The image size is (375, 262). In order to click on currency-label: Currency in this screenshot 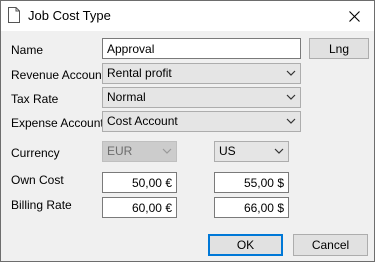, I will do `click(35, 153)`.